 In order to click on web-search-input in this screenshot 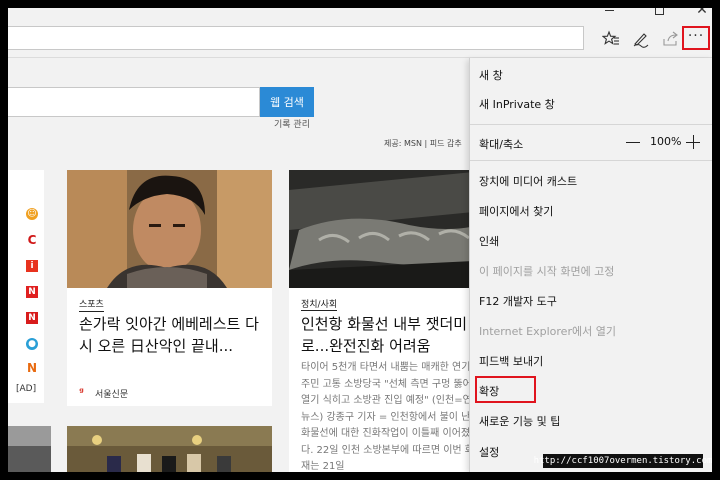, I will do `click(134, 102)`.